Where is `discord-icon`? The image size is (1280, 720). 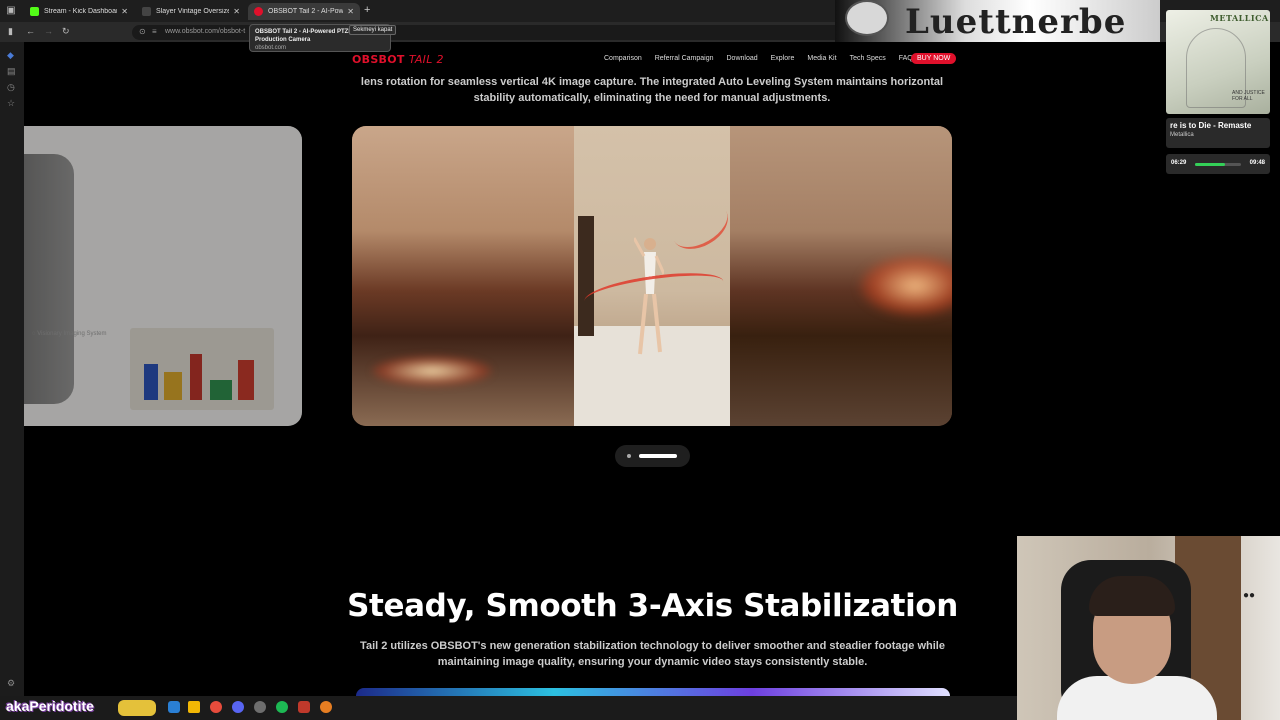
discord-icon is located at coordinates (238, 707).